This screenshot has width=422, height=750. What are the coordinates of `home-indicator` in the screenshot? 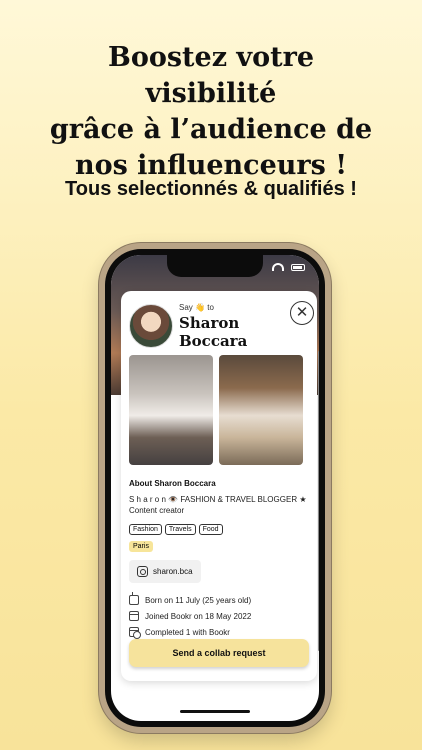 It's located at (215, 711).